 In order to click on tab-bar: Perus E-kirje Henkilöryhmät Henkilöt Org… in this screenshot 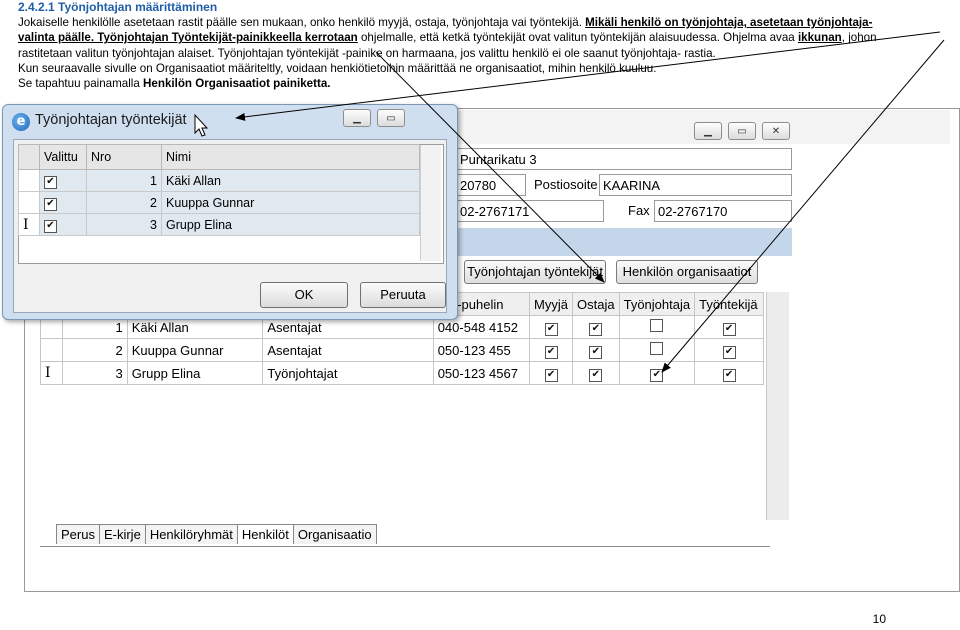, I will do `click(216, 534)`.